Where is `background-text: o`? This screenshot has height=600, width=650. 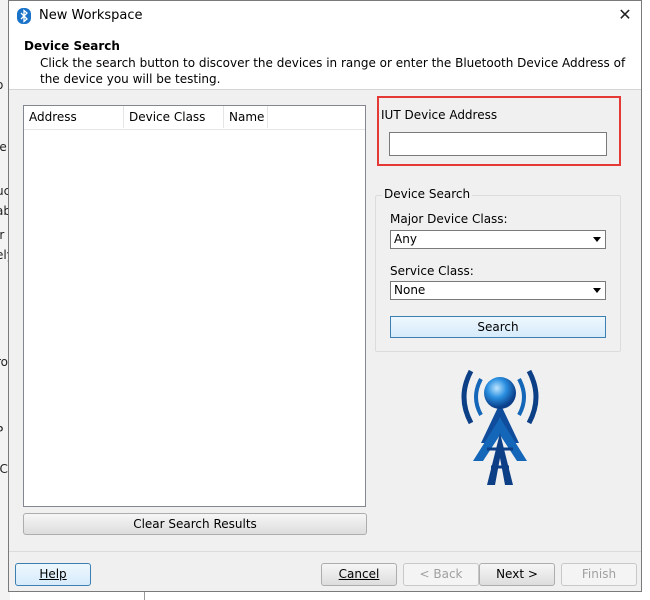
background-text: o is located at coordinates (1, 85).